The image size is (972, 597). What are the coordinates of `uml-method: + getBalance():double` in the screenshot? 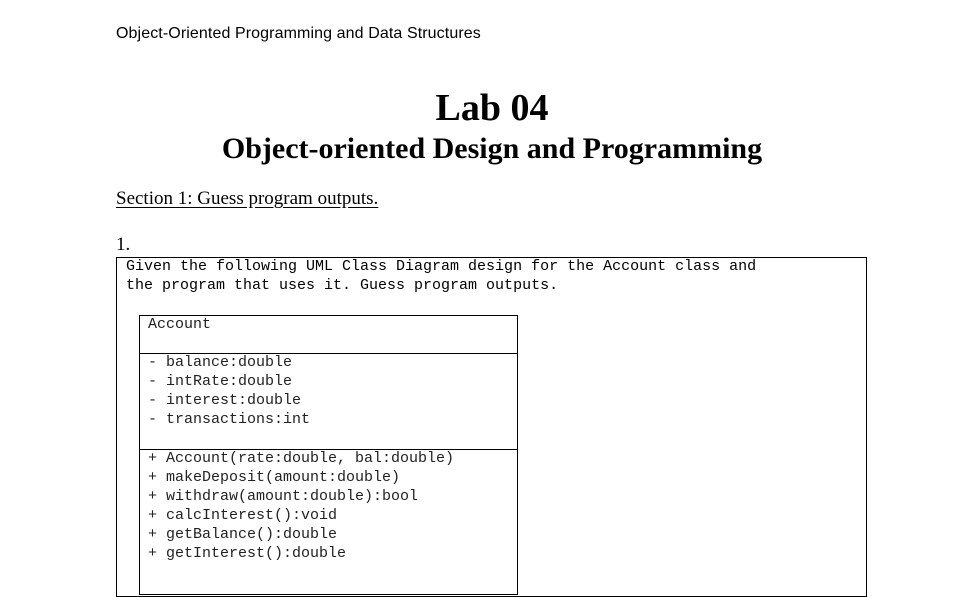 It's located at (243, 534).